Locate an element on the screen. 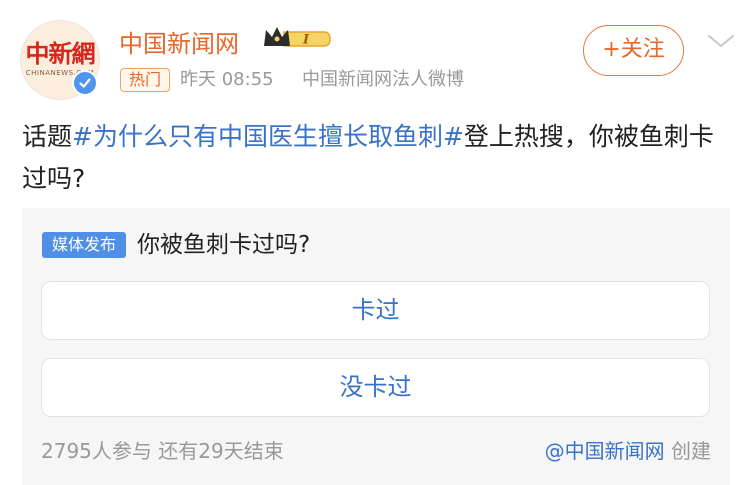 The height and width of the screenshot is (485, 753). creator-suffix: 创建 is located at coordinates (687, 451).